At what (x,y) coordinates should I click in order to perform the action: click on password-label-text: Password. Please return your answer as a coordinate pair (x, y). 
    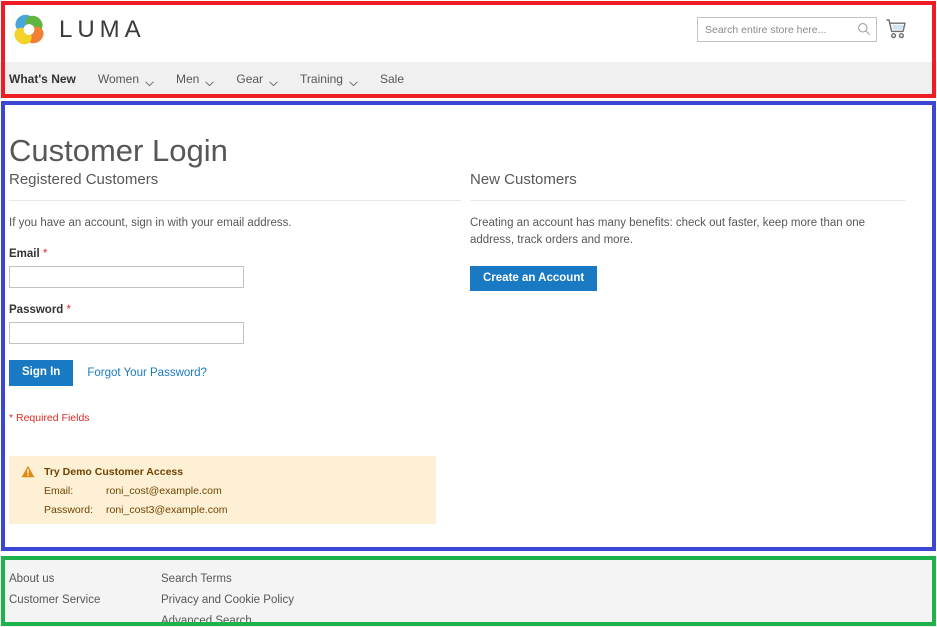
    Looking at the image, I should click on (36, 310).